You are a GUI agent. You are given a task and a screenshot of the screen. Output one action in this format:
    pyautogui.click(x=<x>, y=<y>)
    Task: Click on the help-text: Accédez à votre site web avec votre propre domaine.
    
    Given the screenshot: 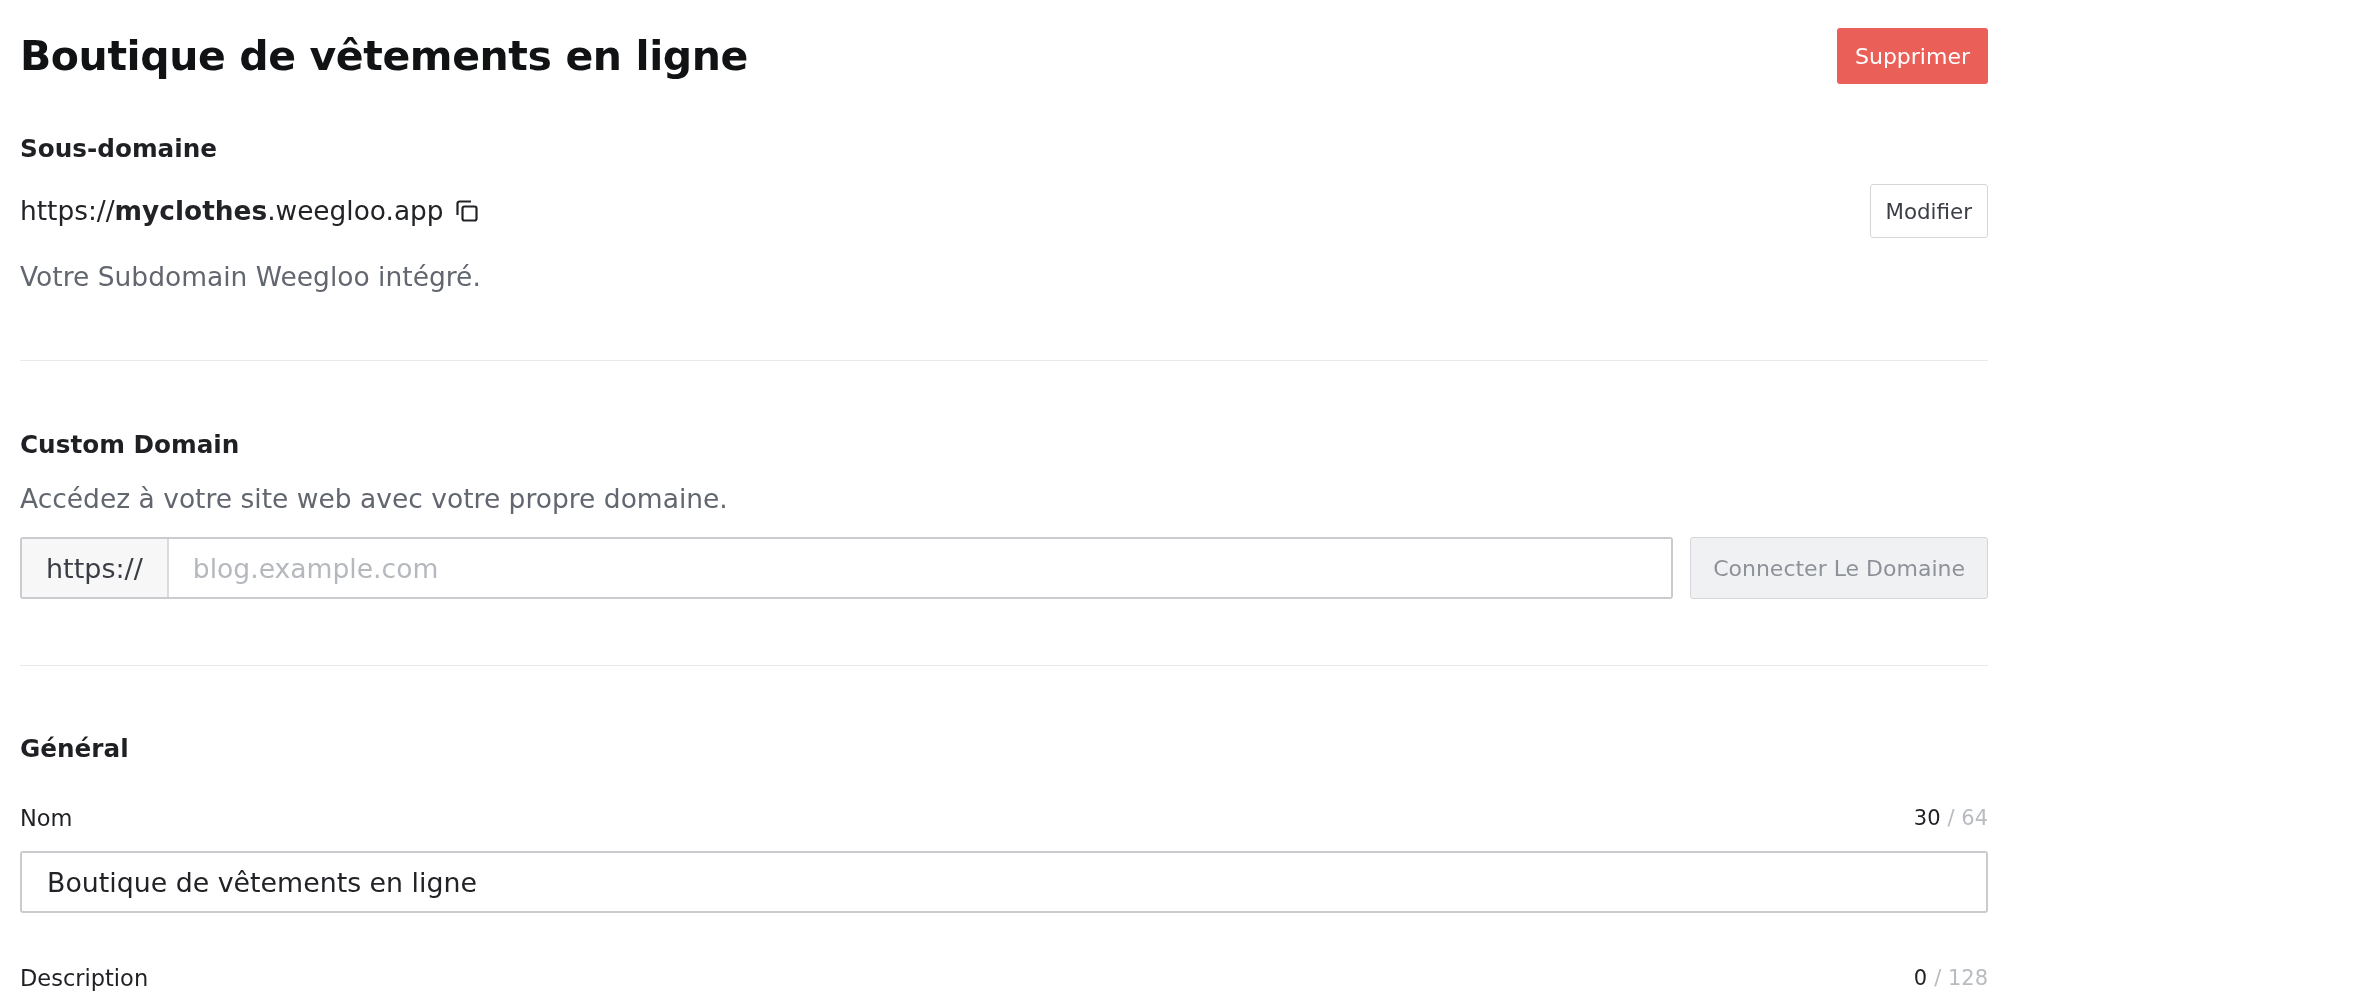 What is the action you would take?
    pyautogui.click(x=374, y=499)
    